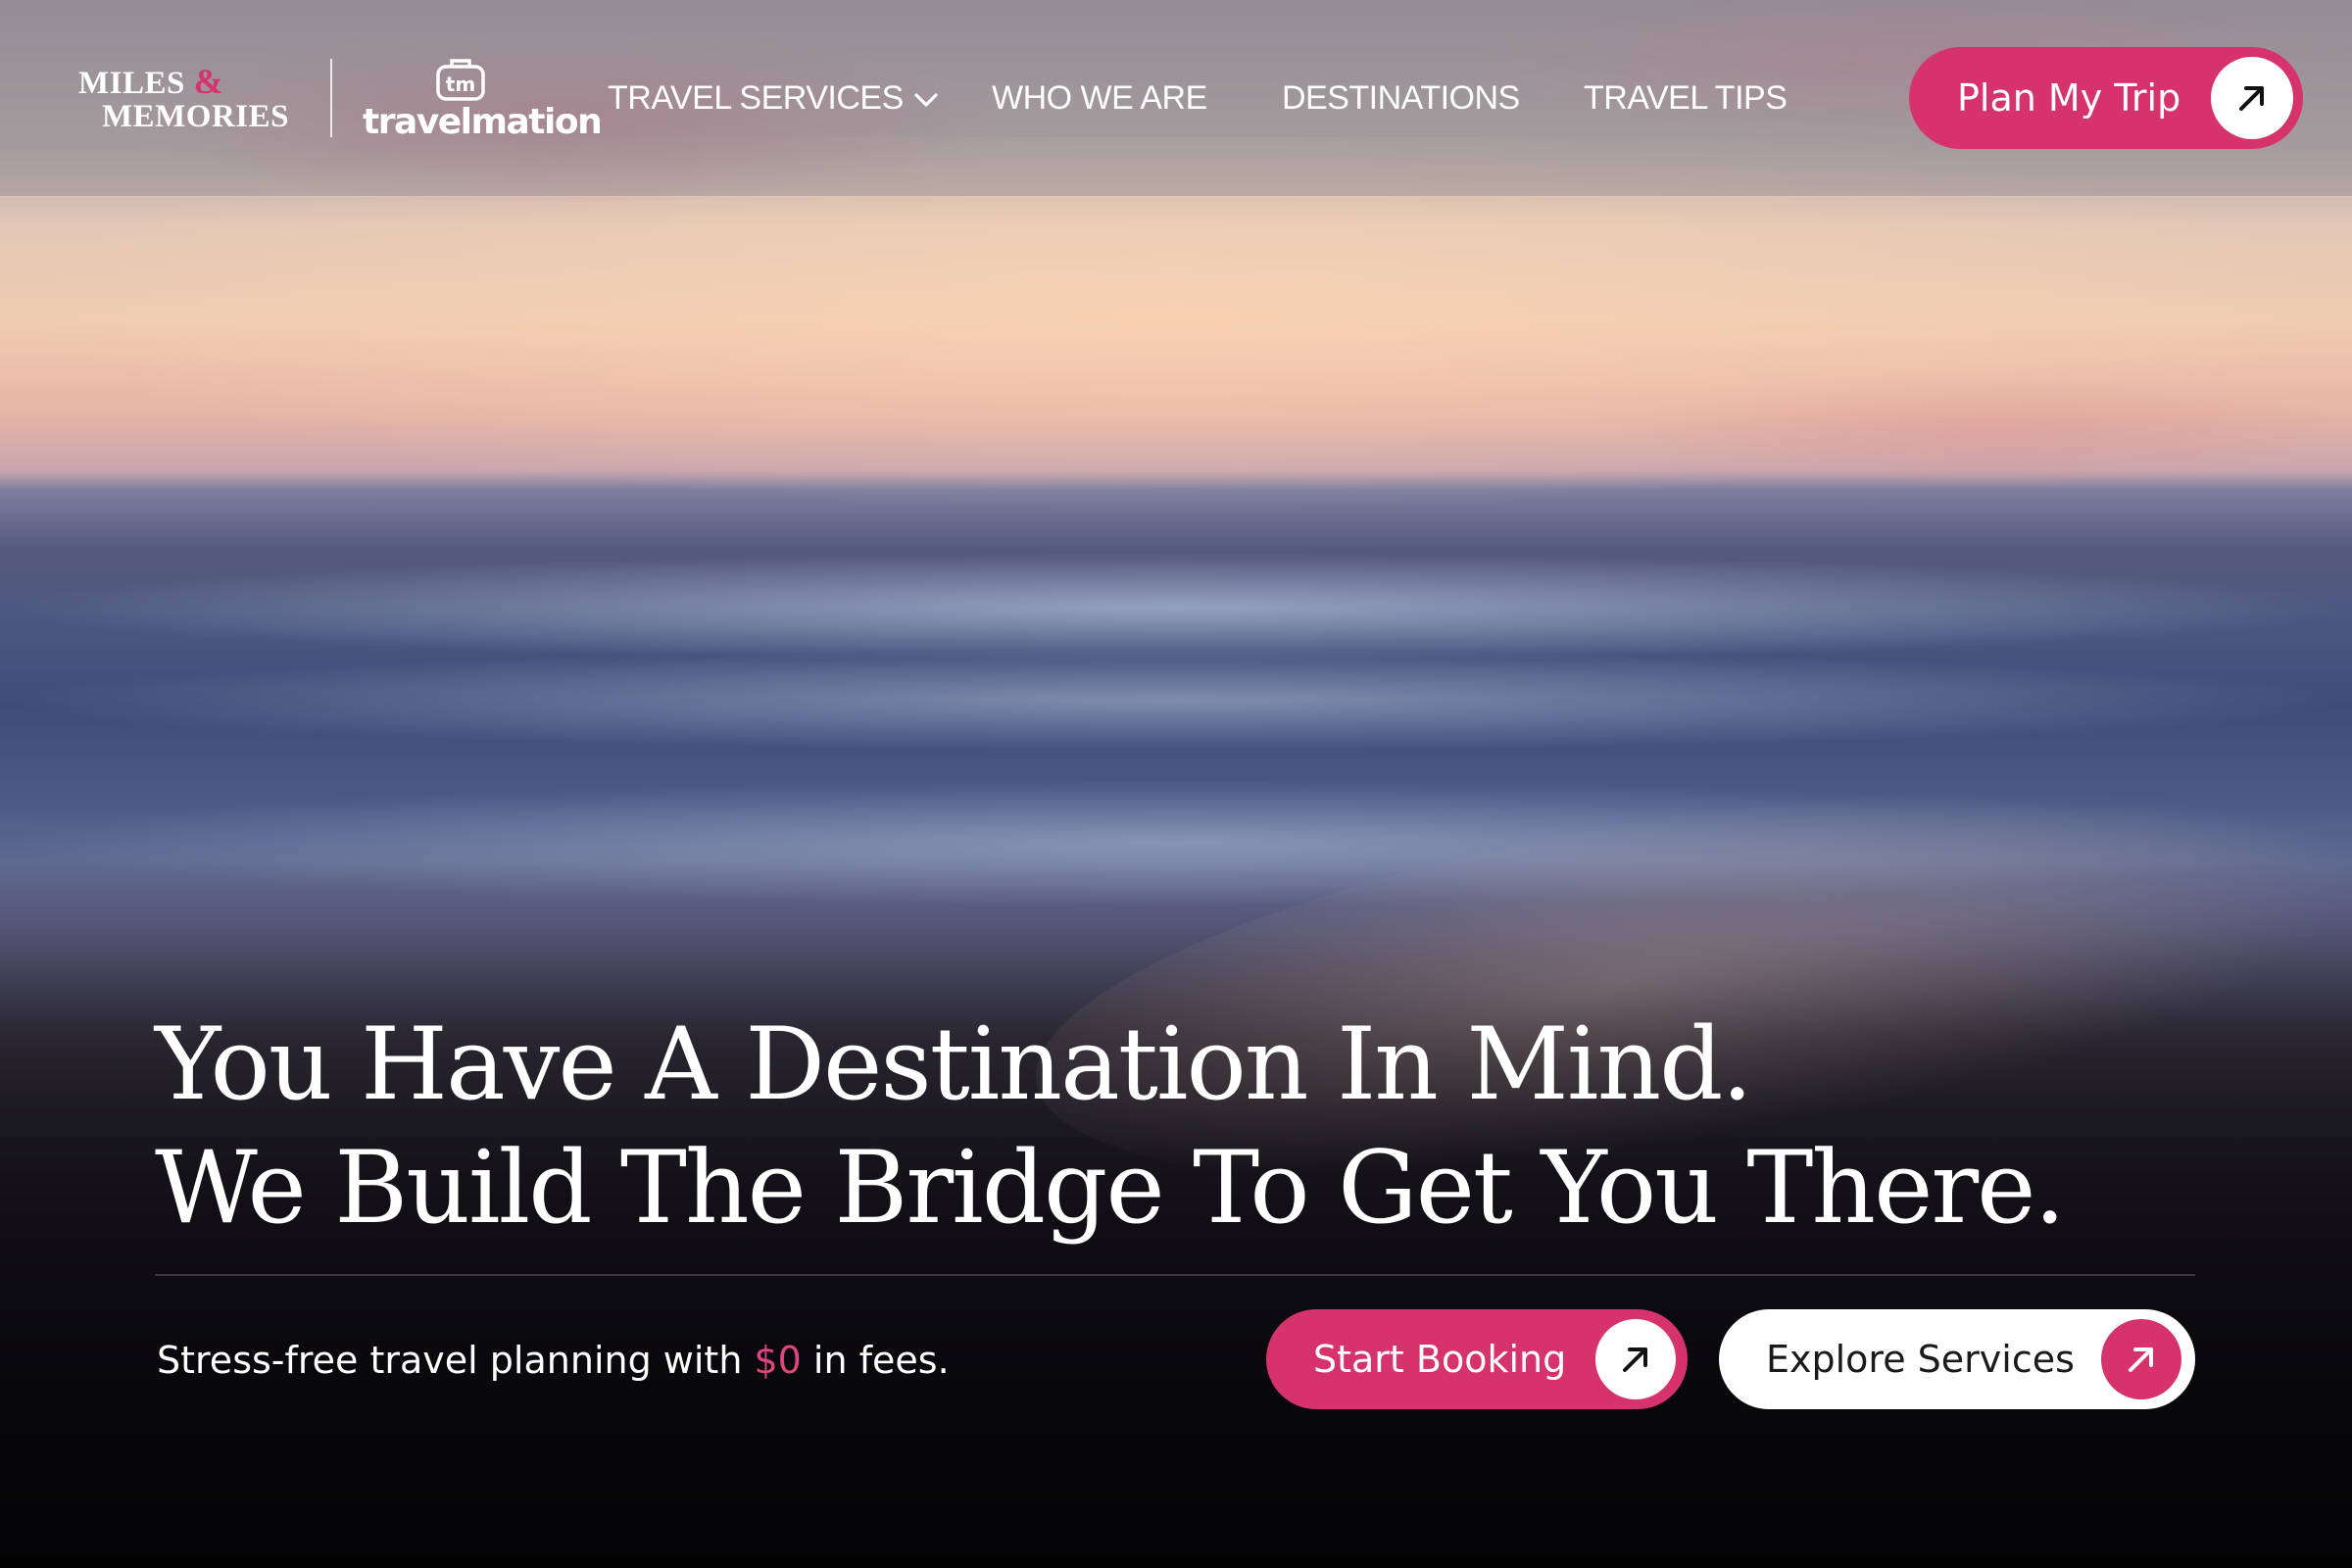 This screenshot has height=1568, width=2352. I want to click on explore-services-label: Explore Services, so click(1920, 1359).